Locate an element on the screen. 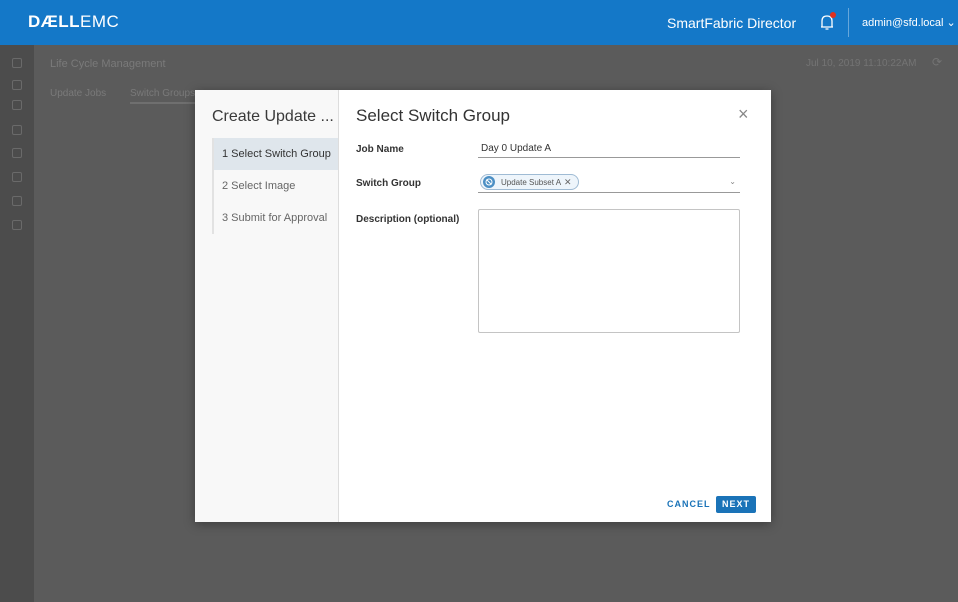 This screenshot has width=958, height=602. switch-group-chip-label: Update Subset A is located at coordinates (531, 182).